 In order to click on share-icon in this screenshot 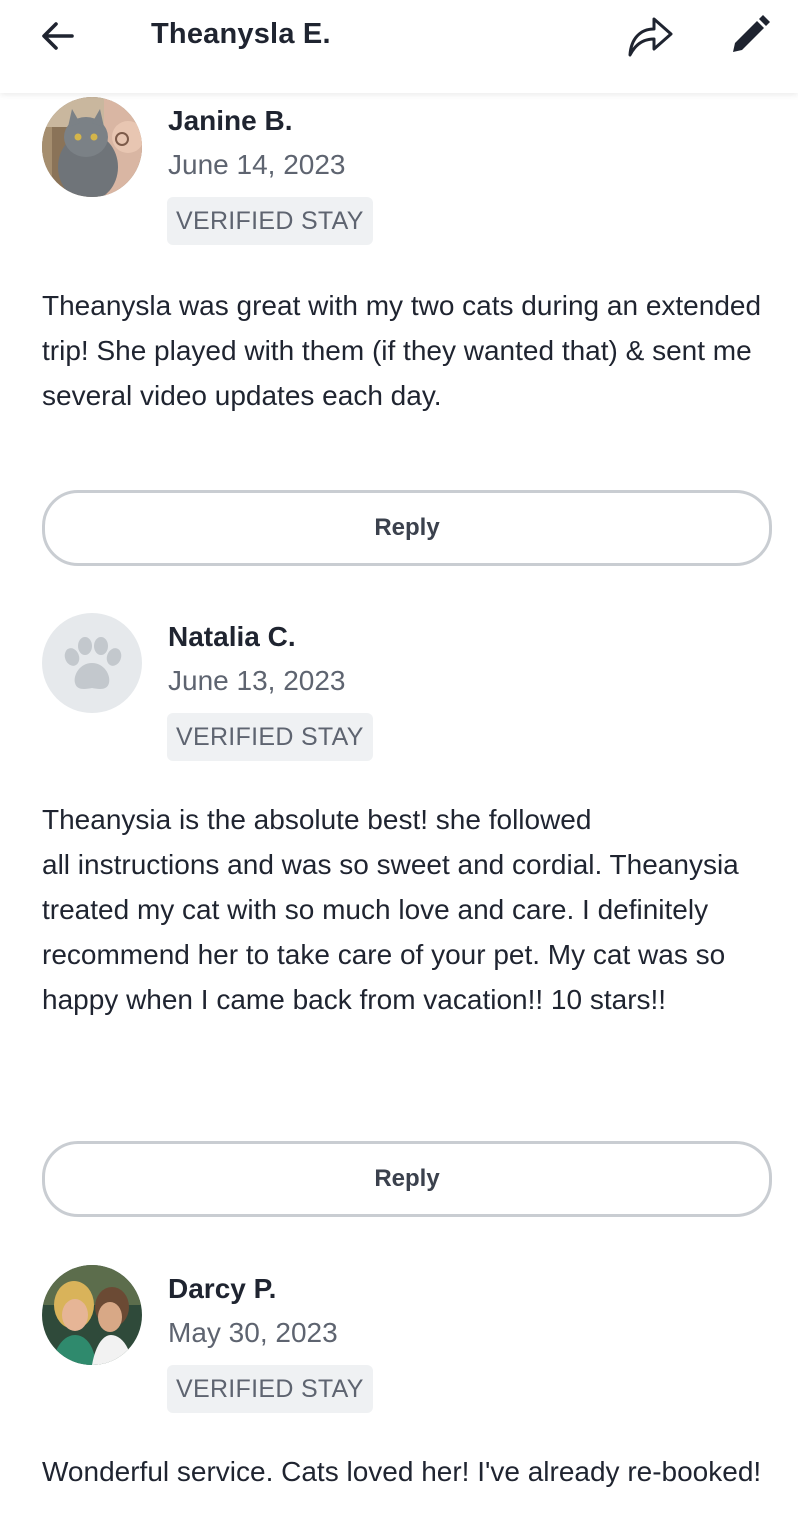, I will do `click(650, 37)`.